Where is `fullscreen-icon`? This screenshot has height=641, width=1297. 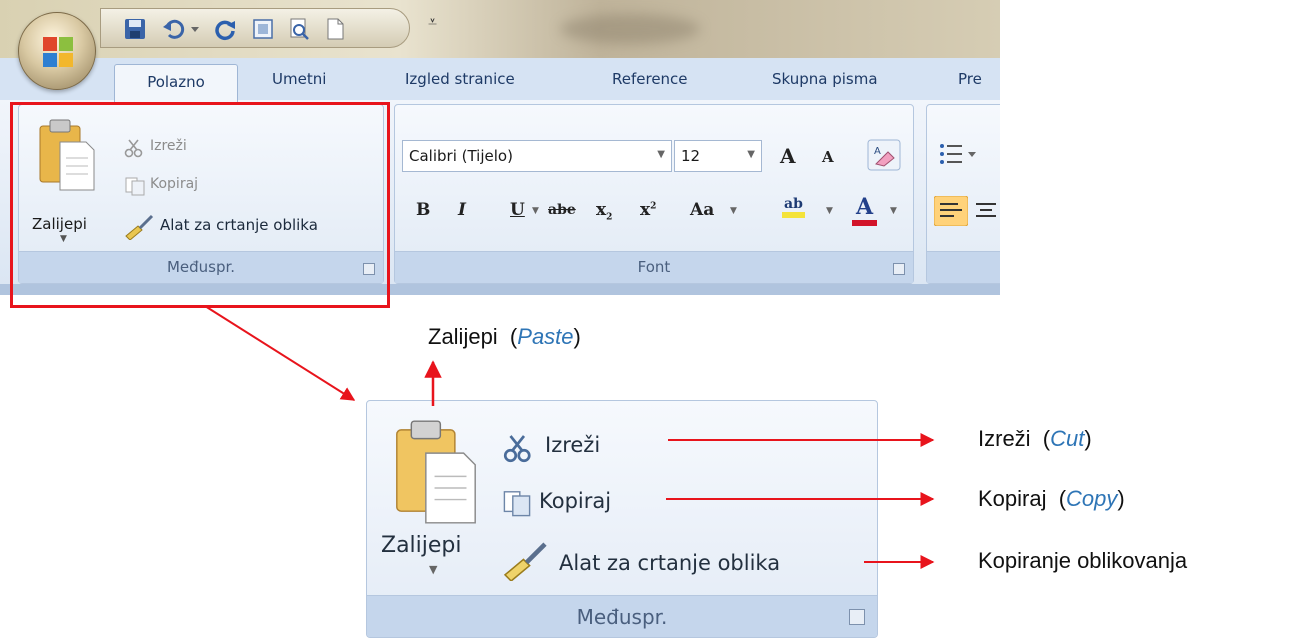 fullscreen-icon is located at coordinates (263, 29).